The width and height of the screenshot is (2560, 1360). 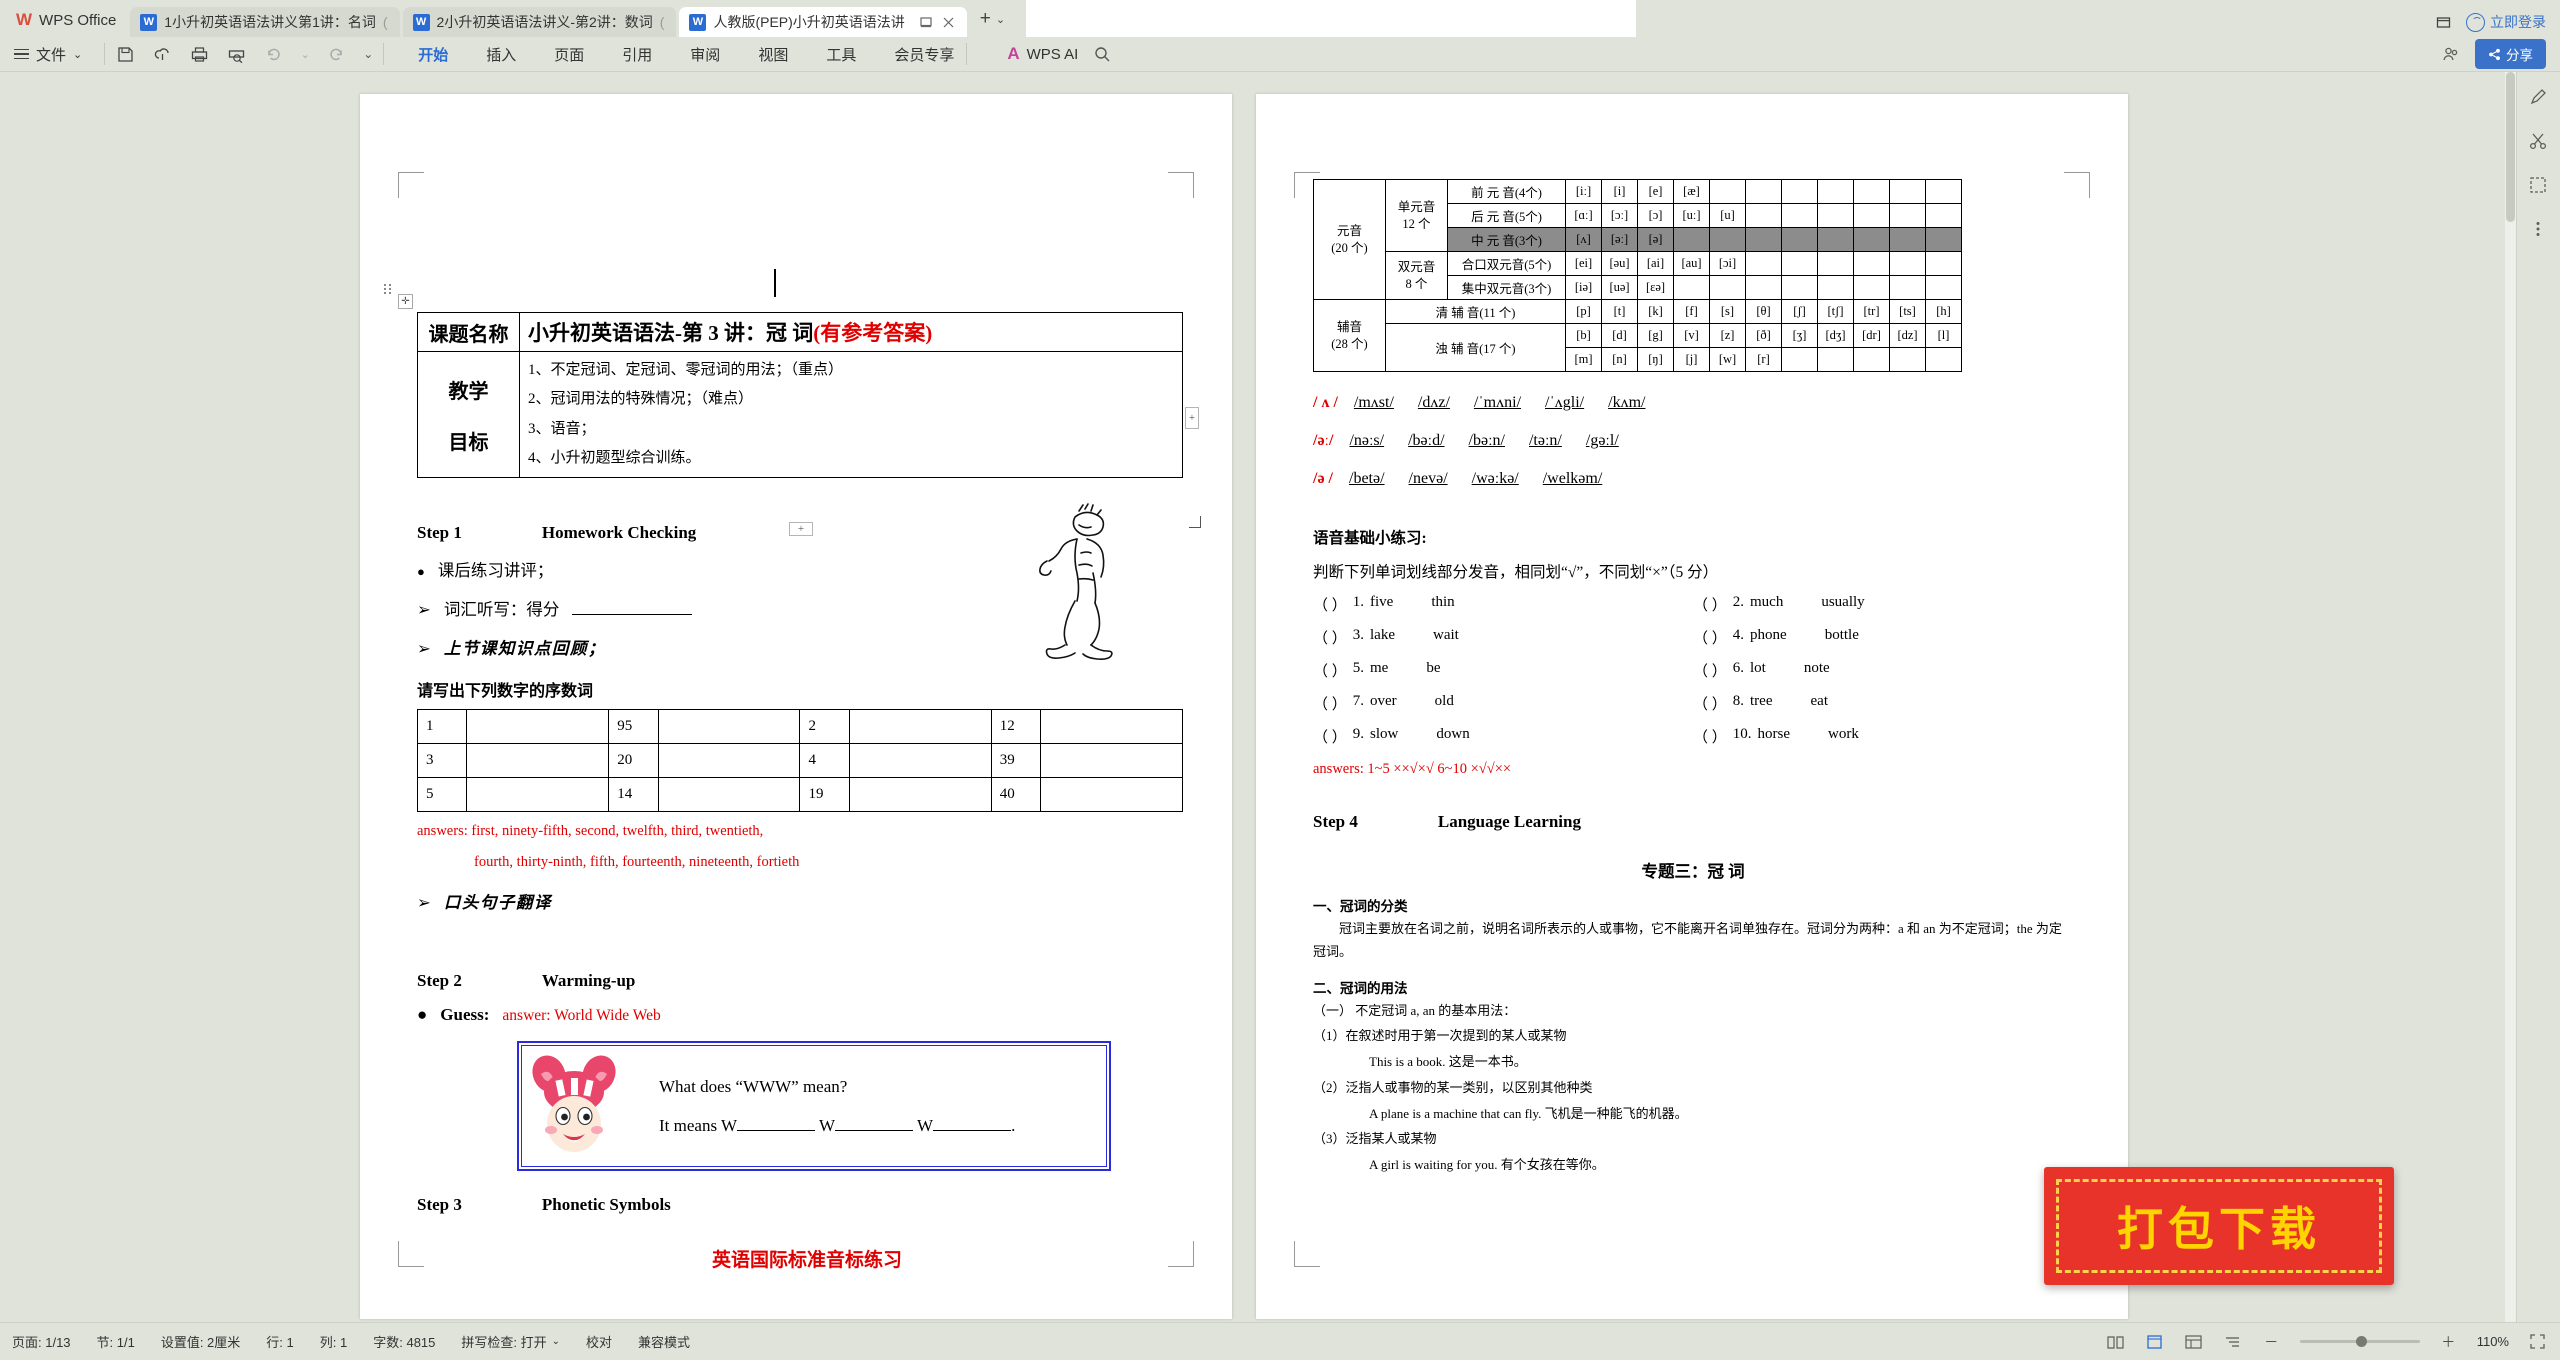 I want to click on zoom-out-button: －, so click(x=2271, y=1341).